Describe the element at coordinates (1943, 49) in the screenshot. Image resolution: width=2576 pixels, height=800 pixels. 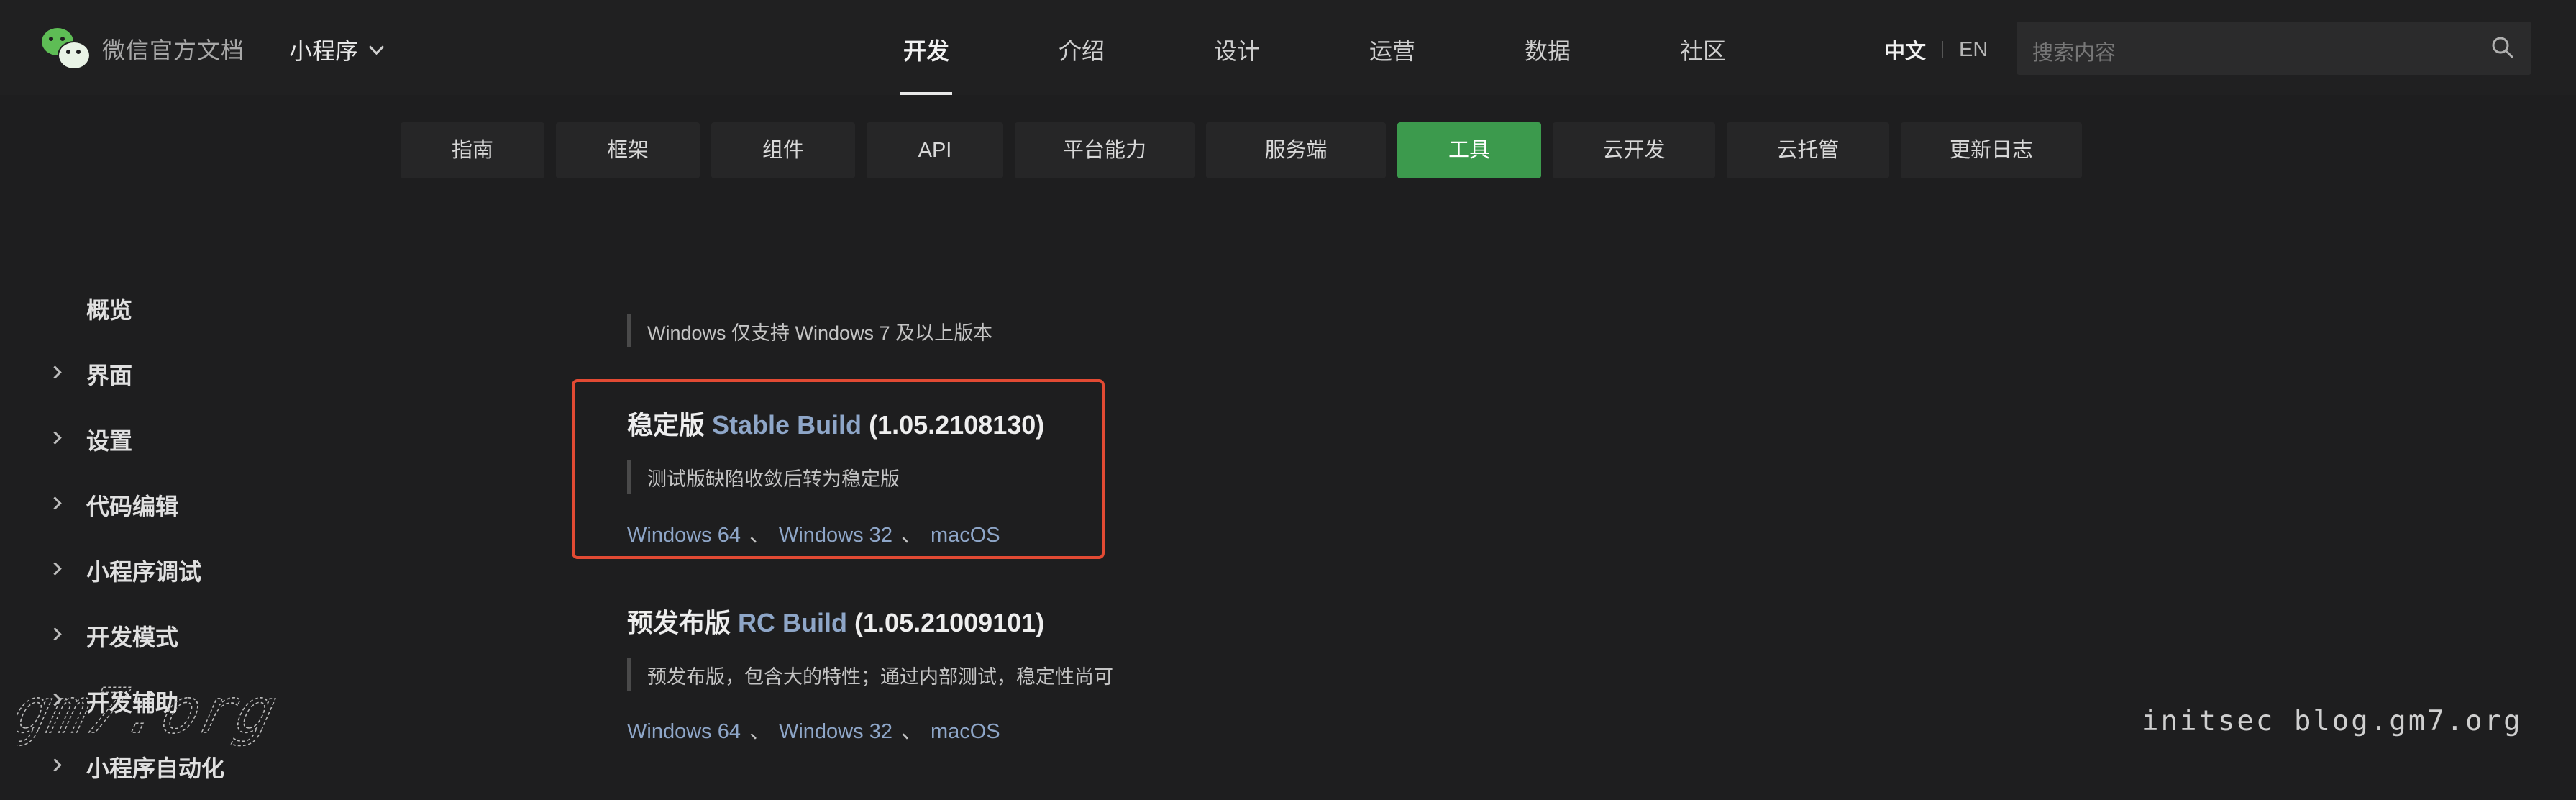
I see `lang-divider` at that location.